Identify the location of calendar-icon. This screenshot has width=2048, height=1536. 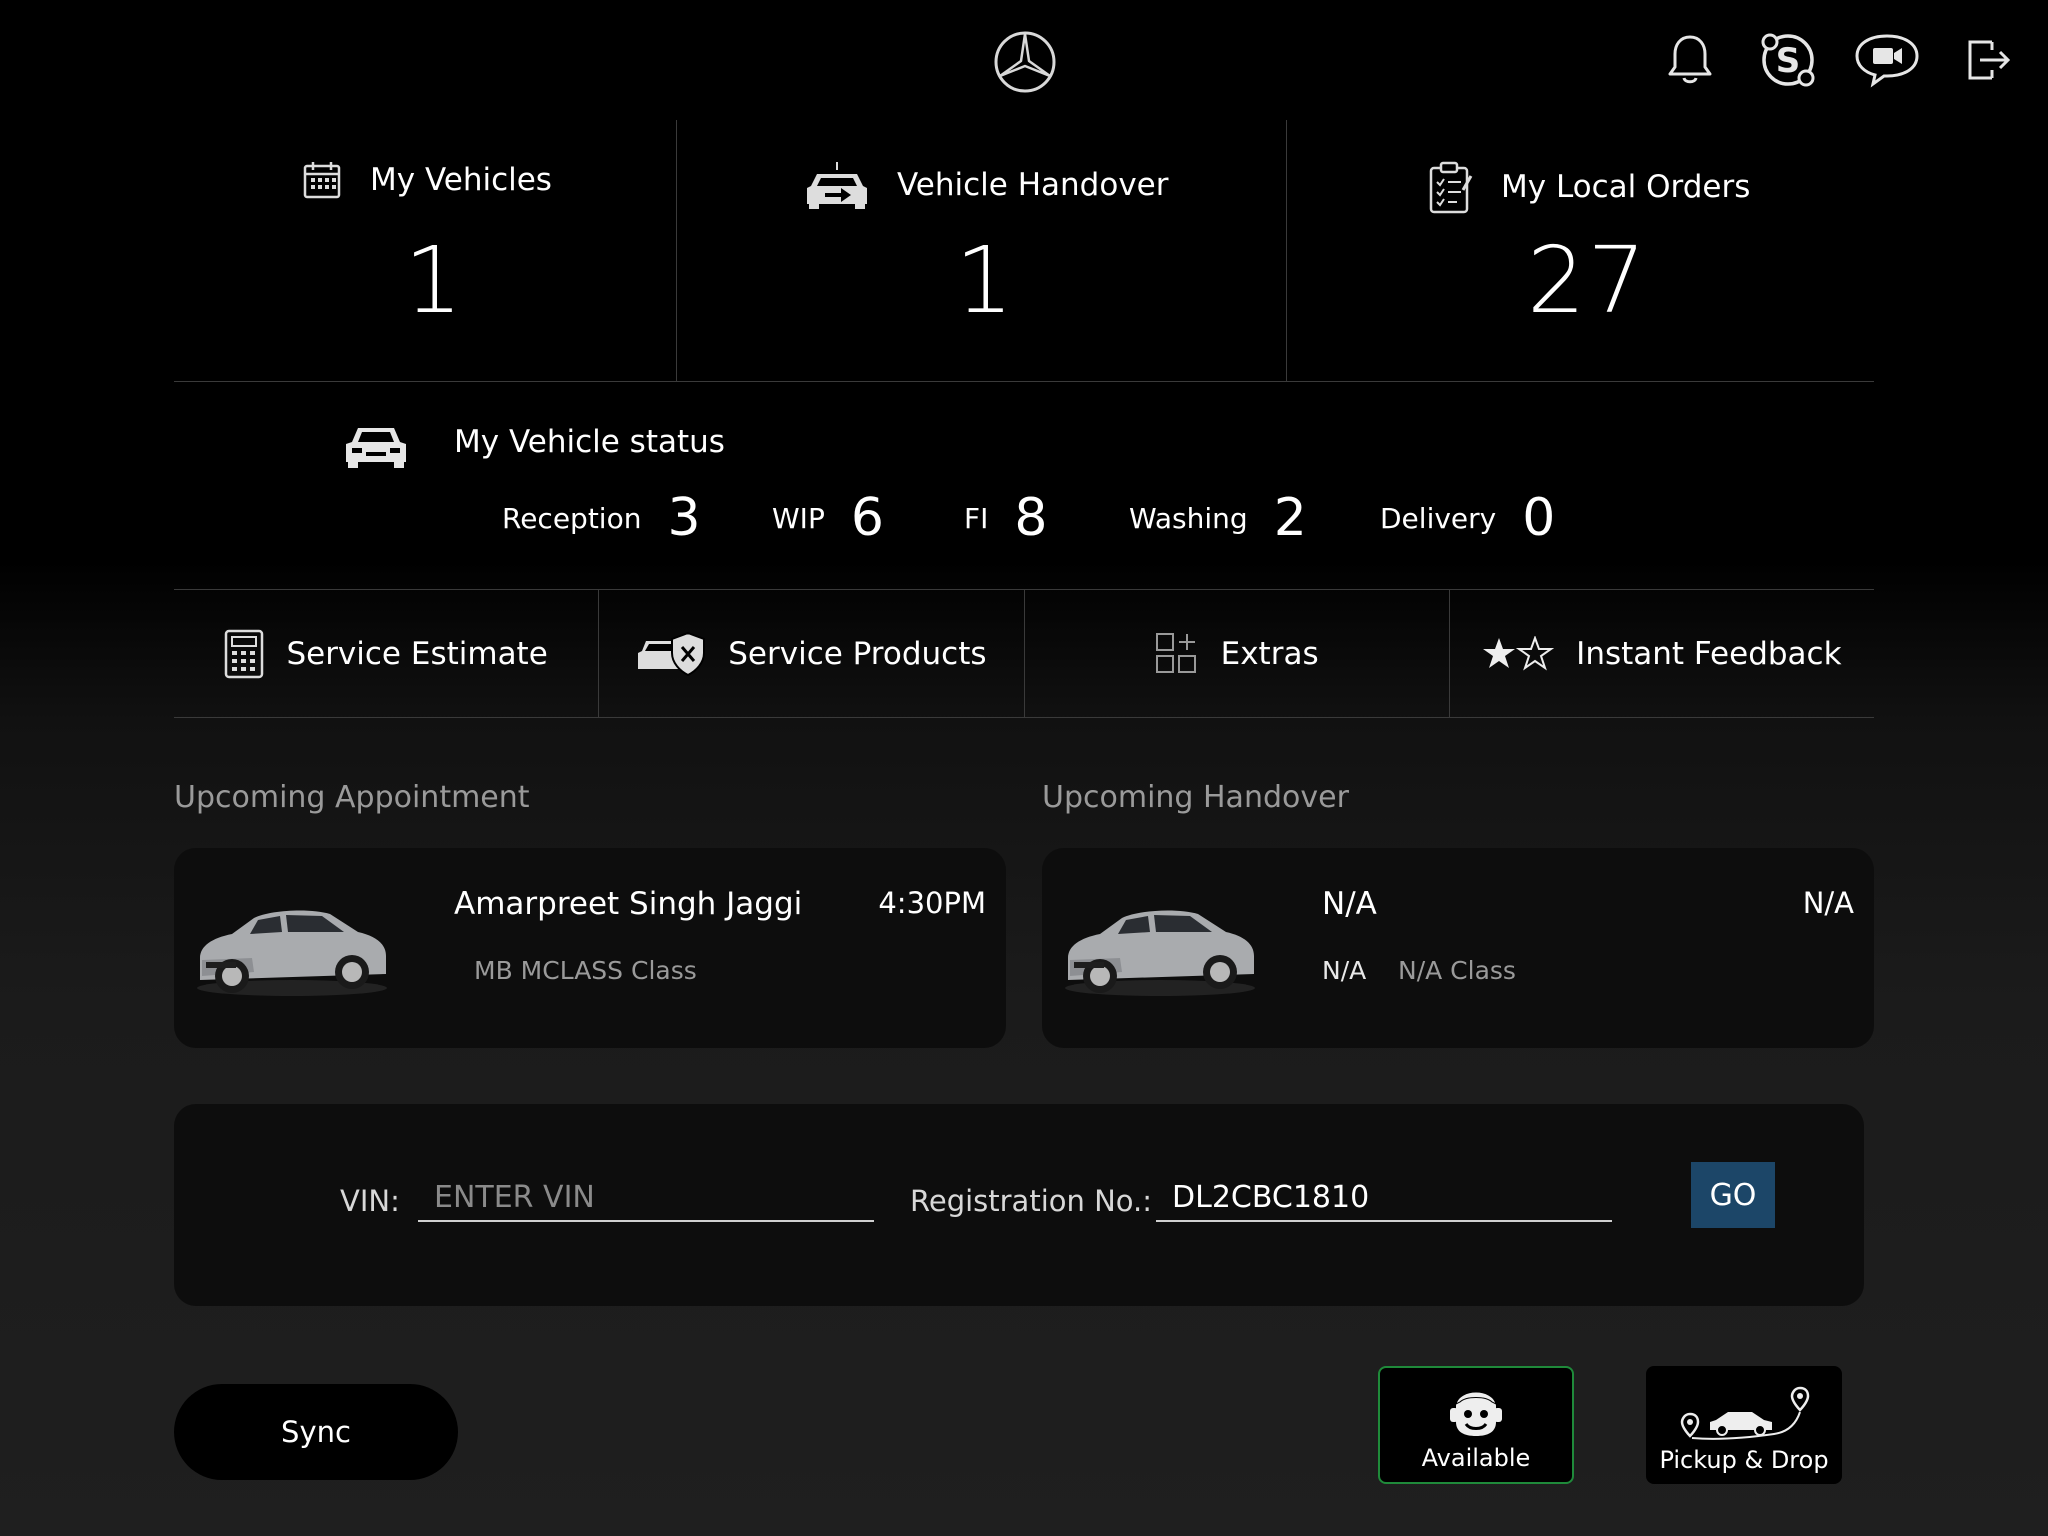
(322, 180).